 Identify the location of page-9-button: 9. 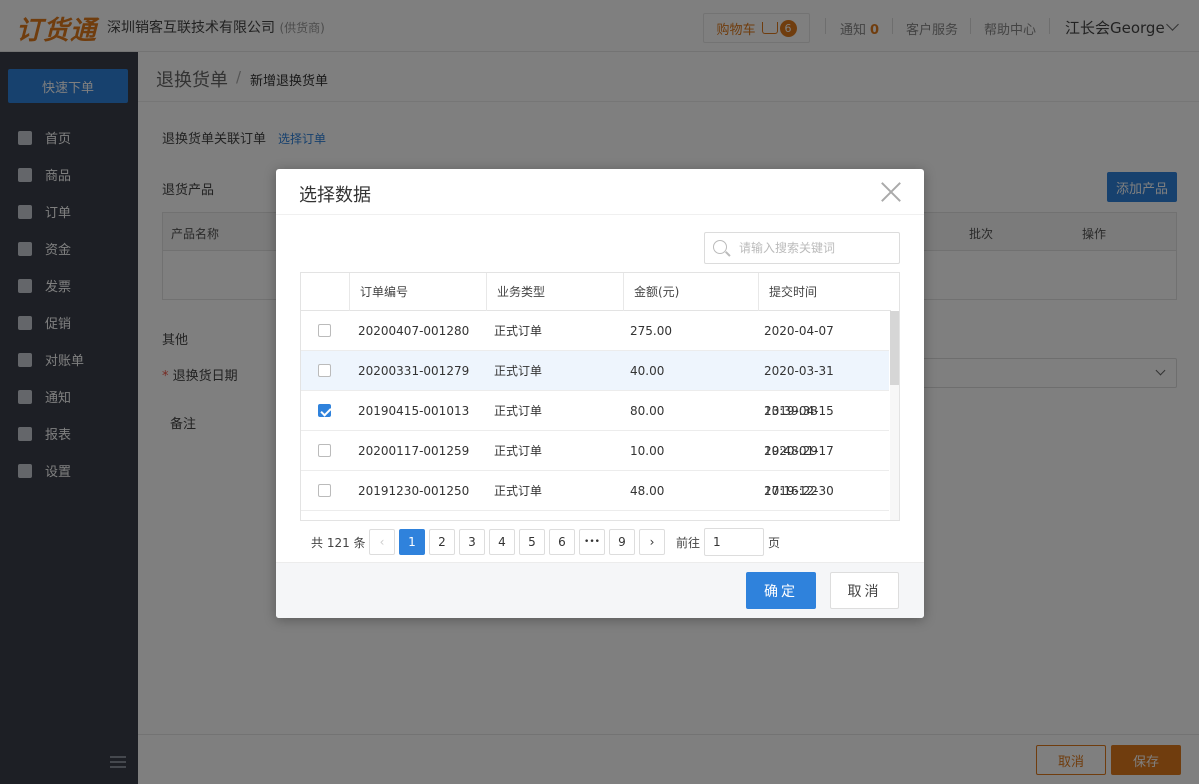
(622, 542).